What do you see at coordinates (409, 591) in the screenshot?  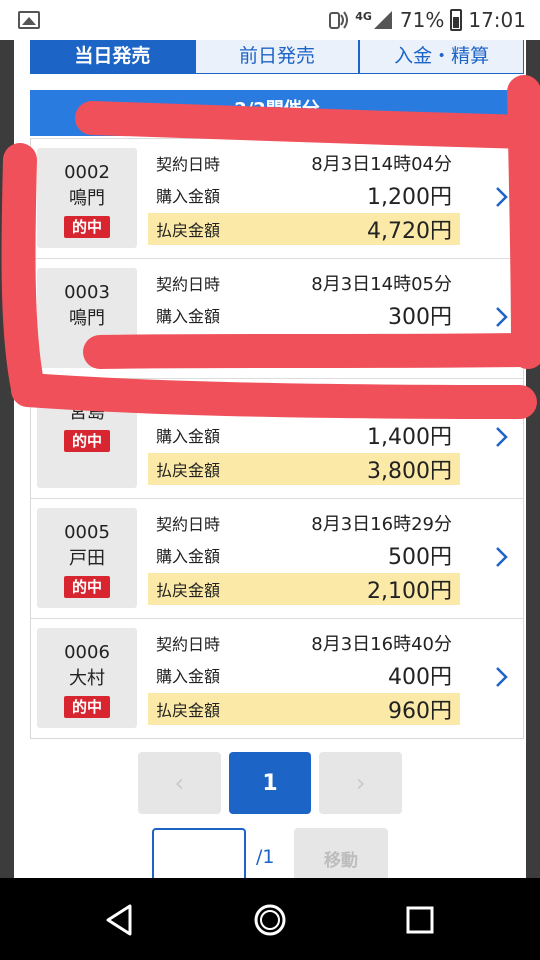 I see `payout-value: 2,100円` at bounding box center [409, 591].